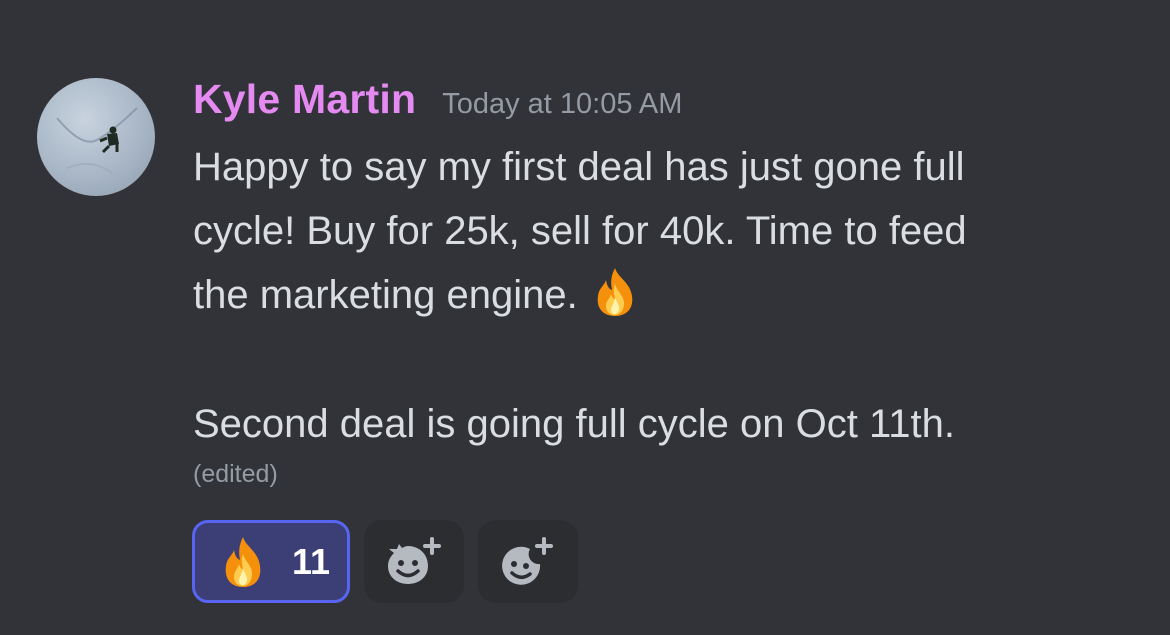 The image size is (1170, 635). What do you see at coordinates (437, 101) in the screenshot?
I see `message-header: Kyle Martin Today at 10:05 AM` at bounding box center [437, 101].